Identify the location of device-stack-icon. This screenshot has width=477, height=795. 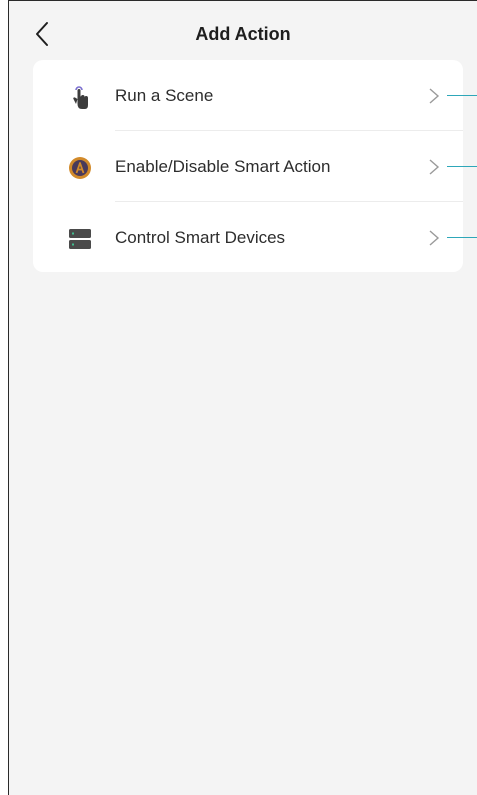
(80, 239).